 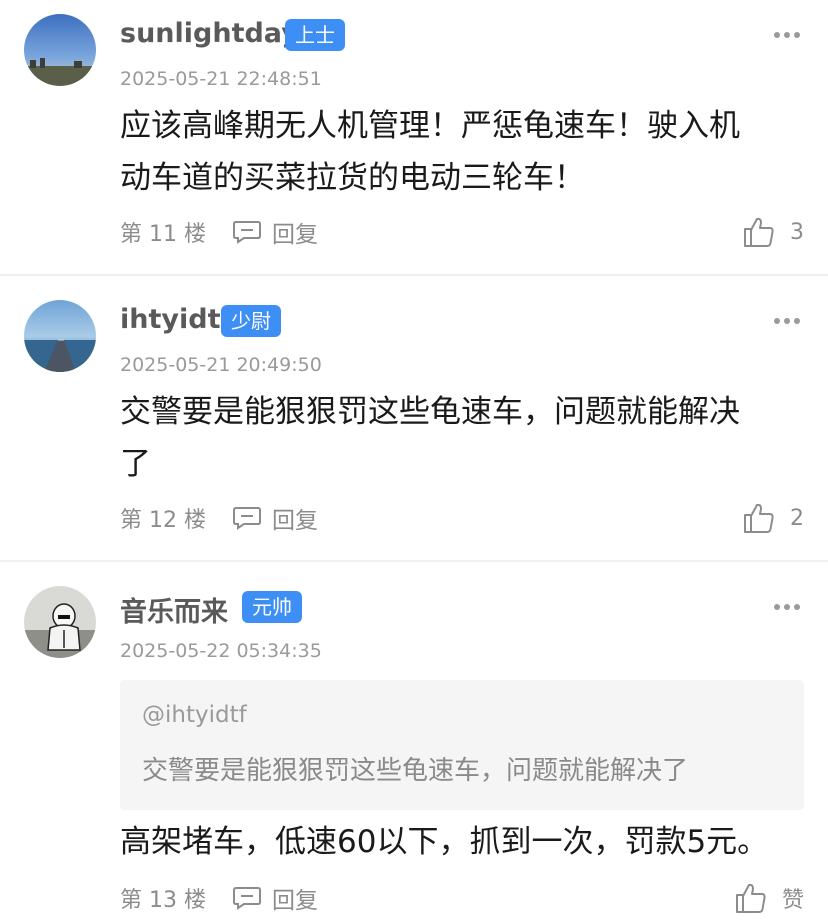 I want to click on like-count: 3, so click(x=797, y=232).